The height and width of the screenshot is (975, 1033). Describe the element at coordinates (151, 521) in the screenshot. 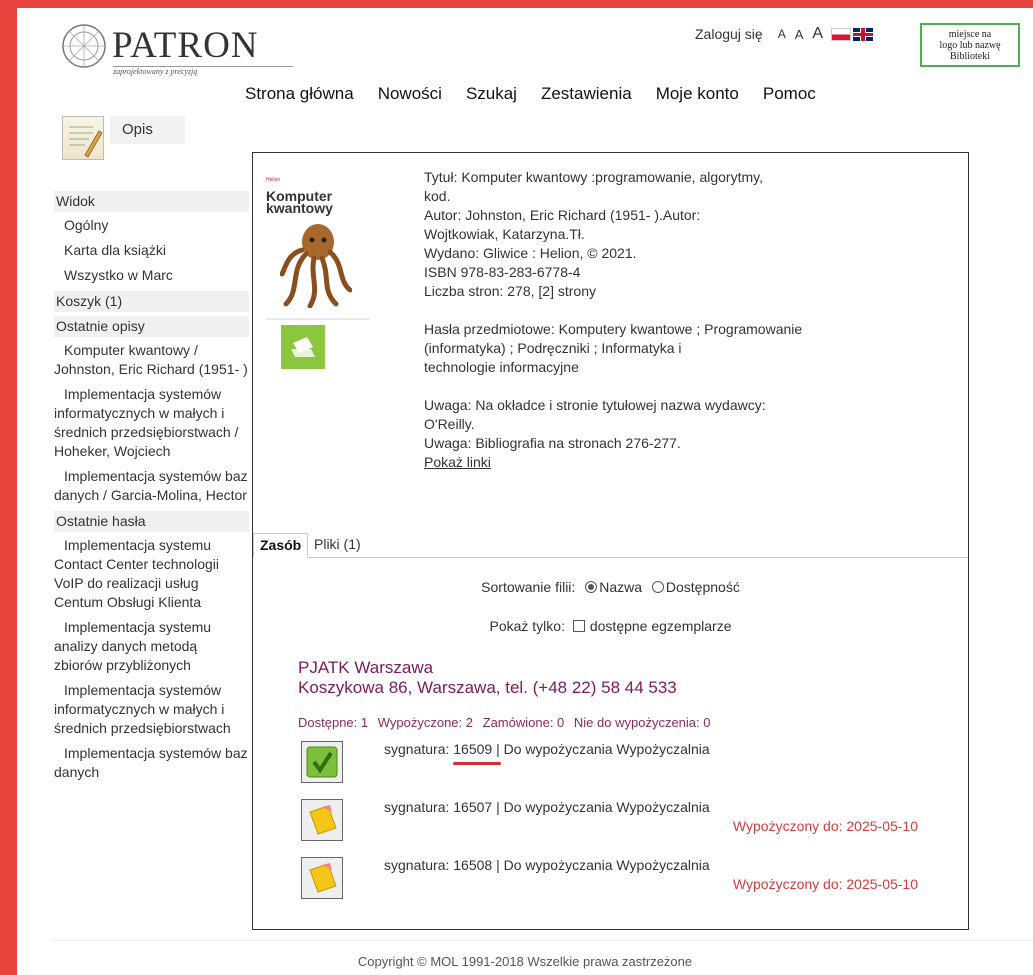

I see `recent-terms-heading: Ostatnie hasła` at that location.